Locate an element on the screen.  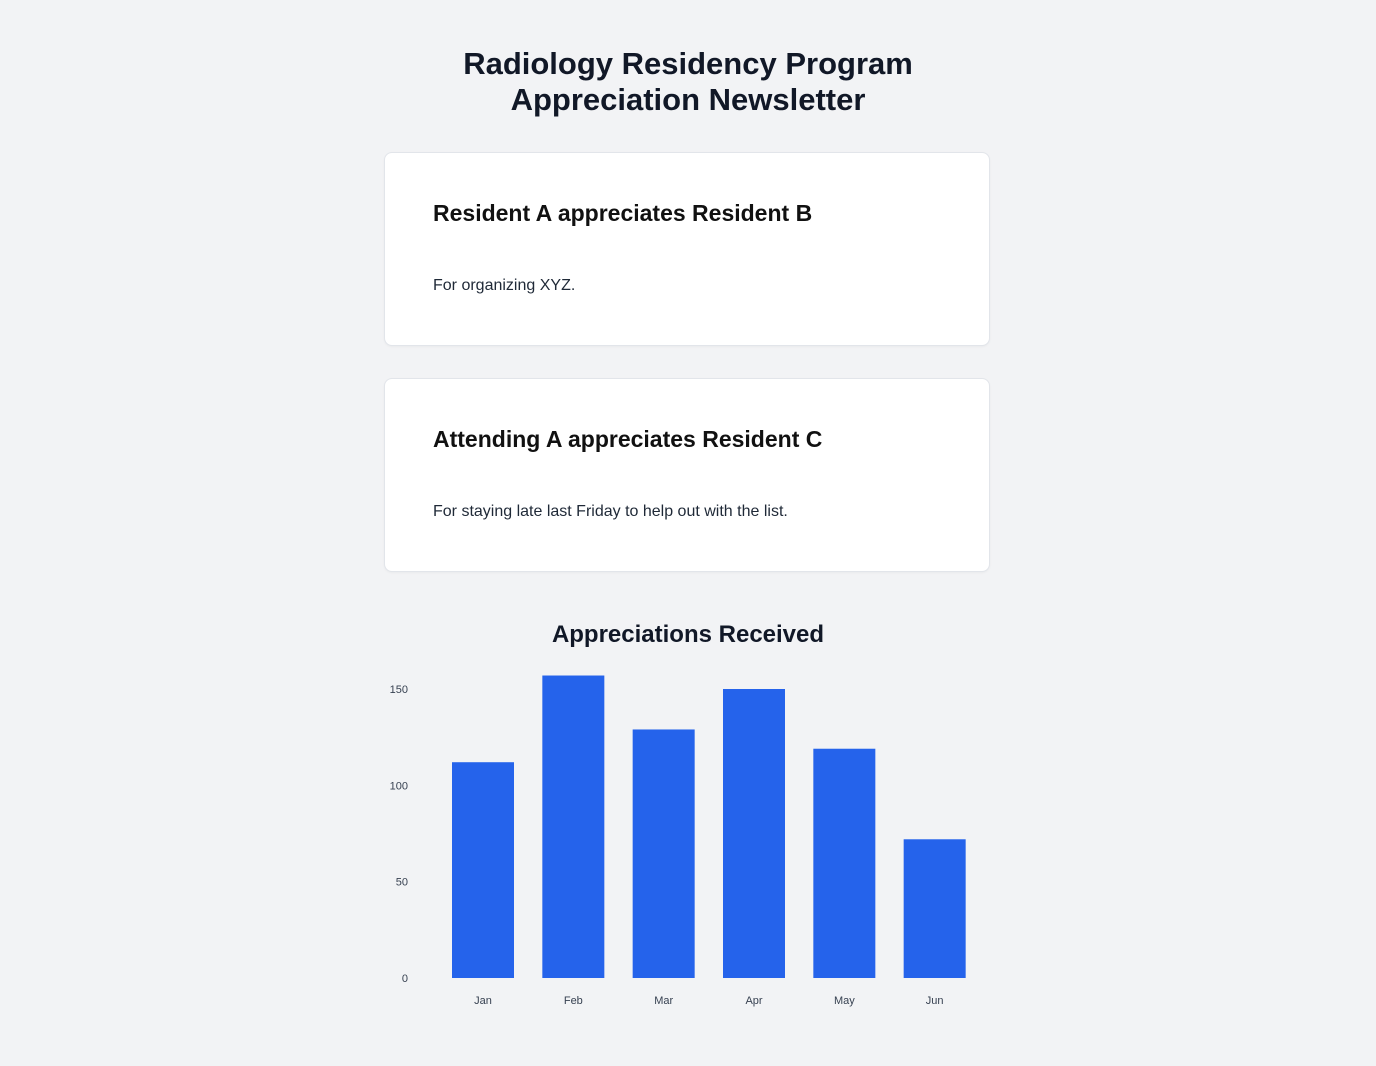
bar-mar is located at coordinates (663, 853).